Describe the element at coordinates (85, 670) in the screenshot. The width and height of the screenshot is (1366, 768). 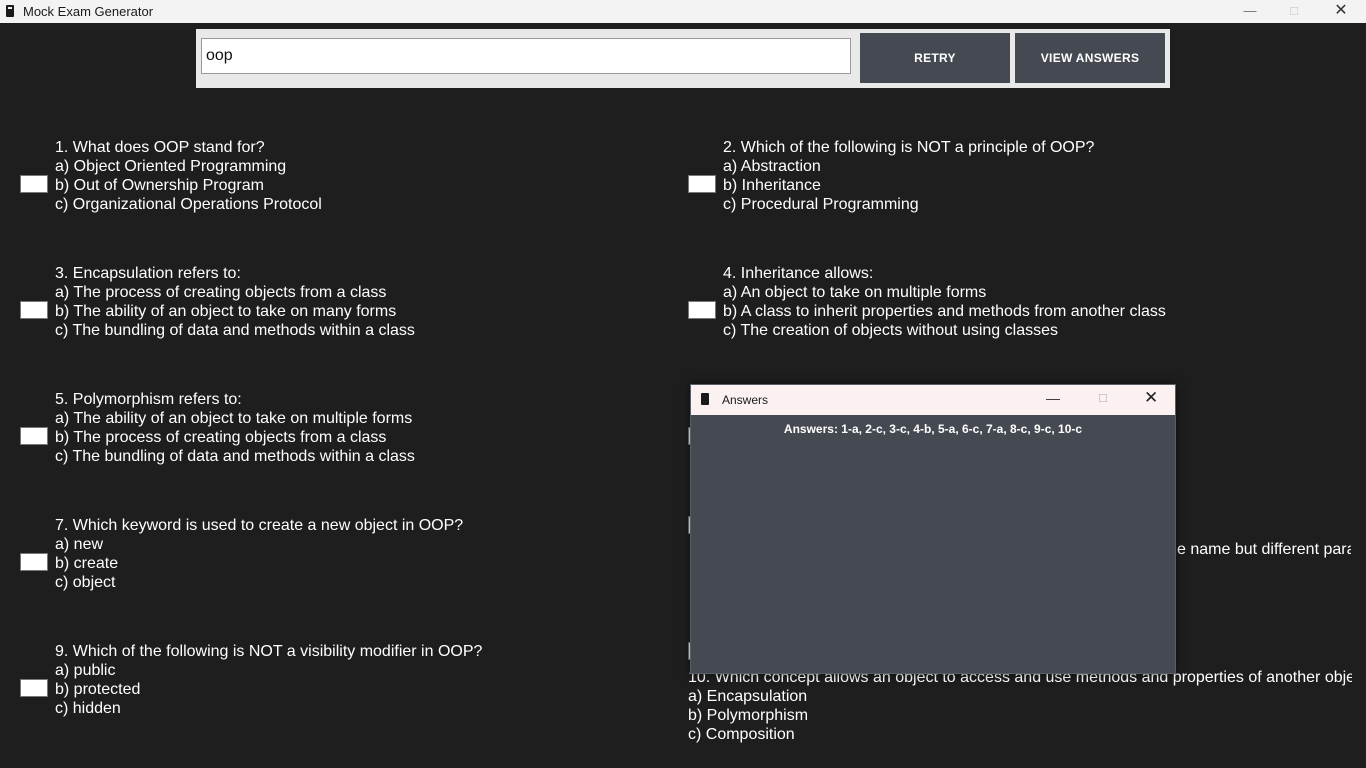
I see `option-a: a) public` at that location.